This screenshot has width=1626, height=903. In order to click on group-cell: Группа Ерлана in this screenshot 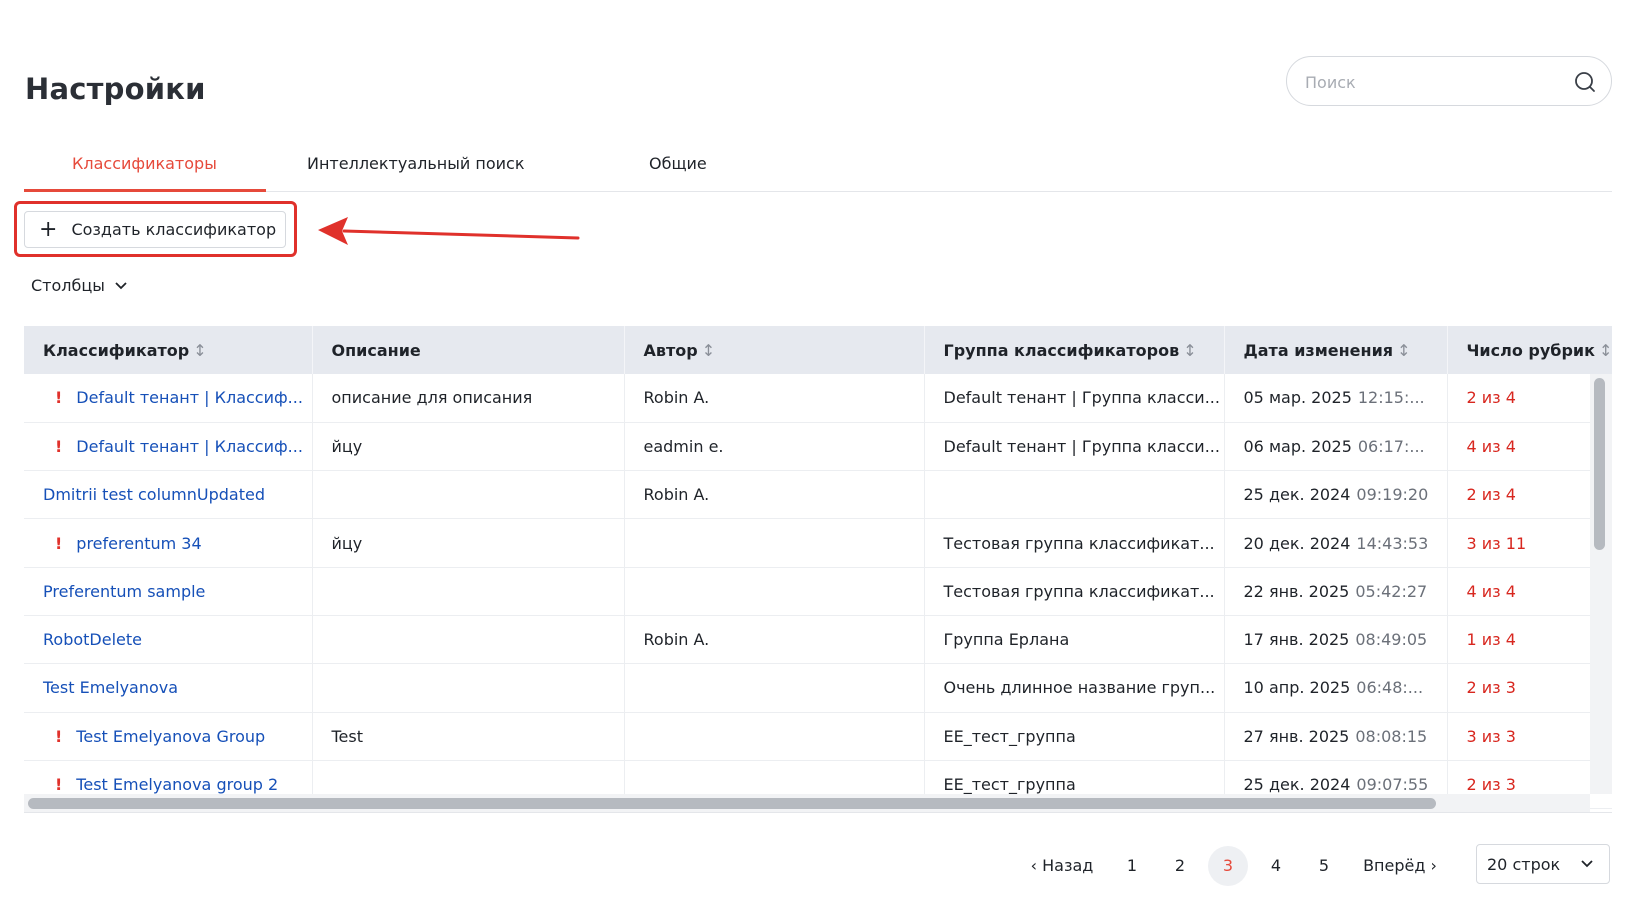, I will do `click(1074, 640)`.